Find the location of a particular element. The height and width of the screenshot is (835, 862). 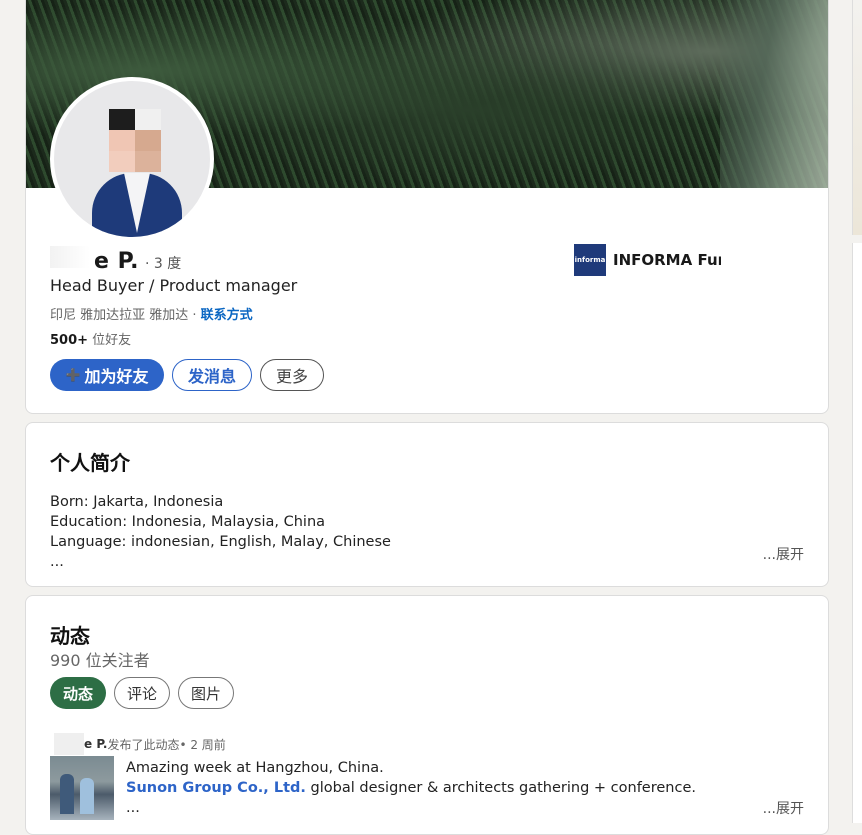

activity-title: 动态 is located at coordinates (70, 636).